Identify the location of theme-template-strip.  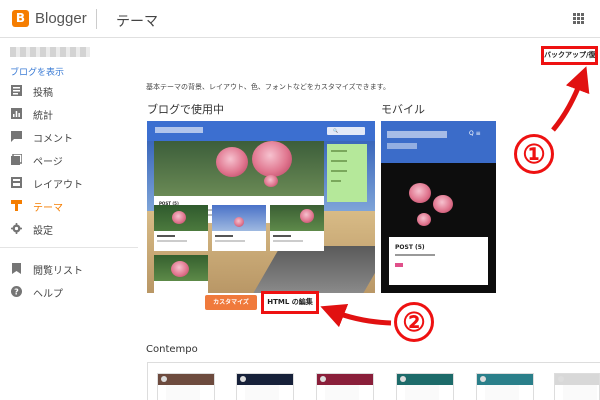
(373, 381).